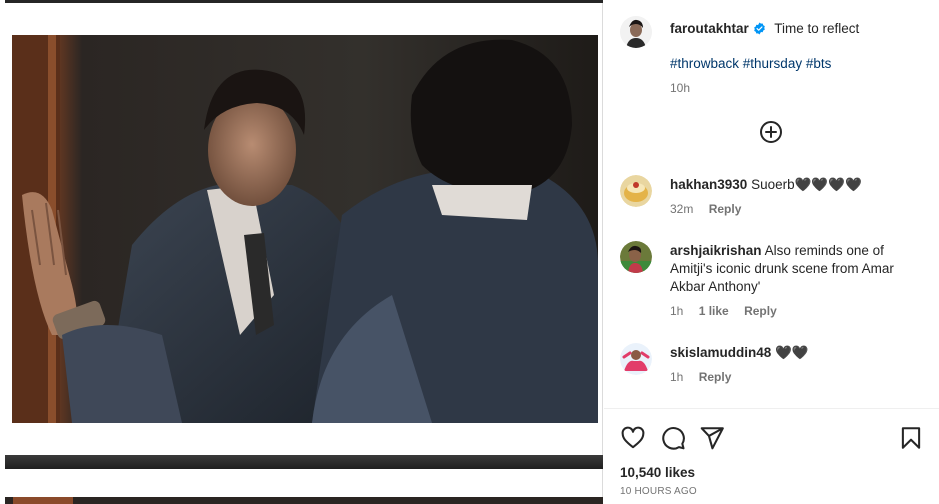 Image resolution: width=939 pixels, height=504 pixels. Describe the element at coordinates (771, 456) in the screenshot. I see `post-actions-bar: 10,540 likes 10 HOURS AGO` at that location.